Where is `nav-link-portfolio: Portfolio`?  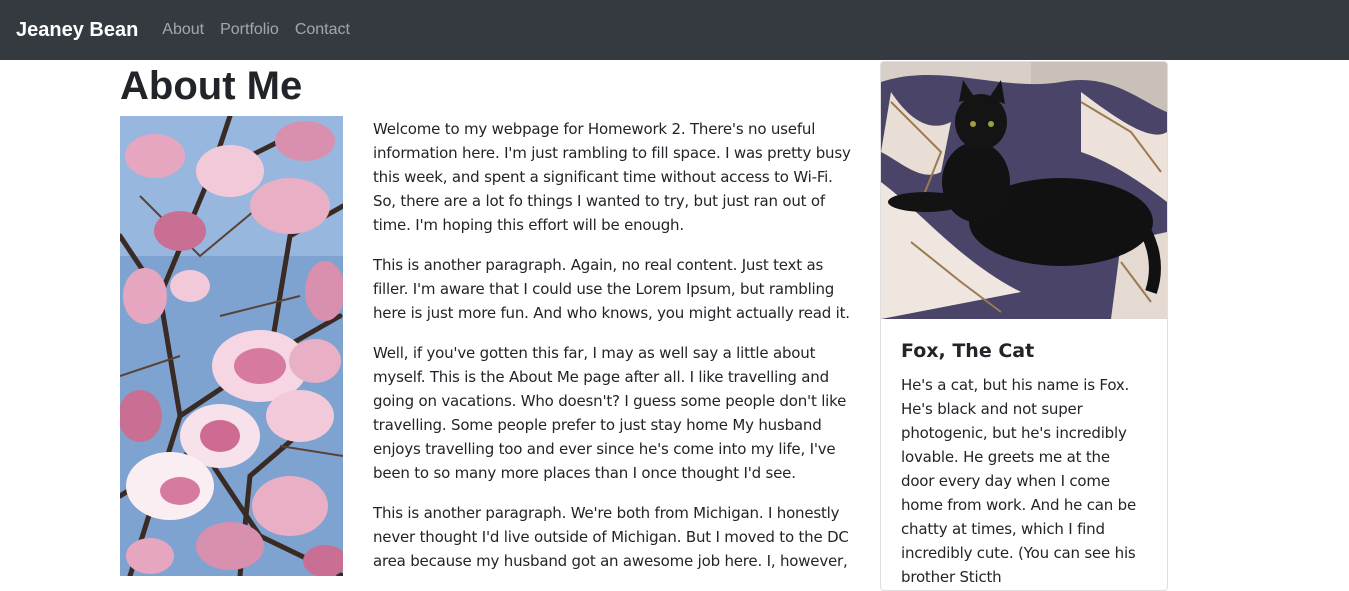 nav-link-portfolio: Portfolio is located at coordinates (249, 30).